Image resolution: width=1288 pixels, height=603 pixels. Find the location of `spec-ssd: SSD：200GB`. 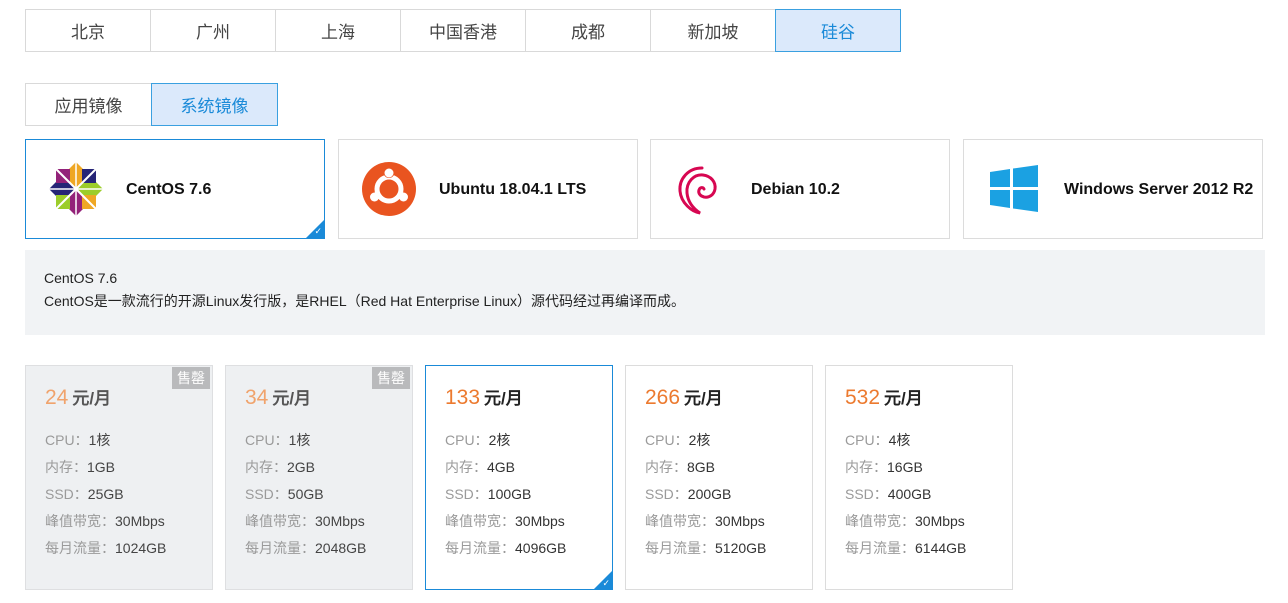

spec-ssd: SSD：200GB is located at coordinates (688, 494).